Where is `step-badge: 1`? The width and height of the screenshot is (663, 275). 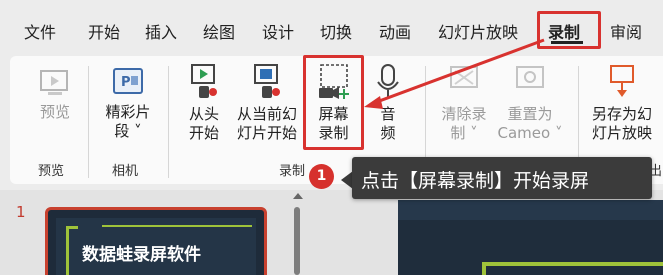
step-badge: 1 is located at coordinates (321, 176).